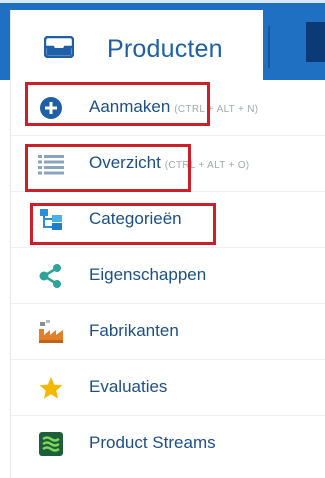 The image size is (325, 478). Describe the element at coordinates (135, 218) in the screenshot. I see `menu-item-label: Categorieën` at that location.